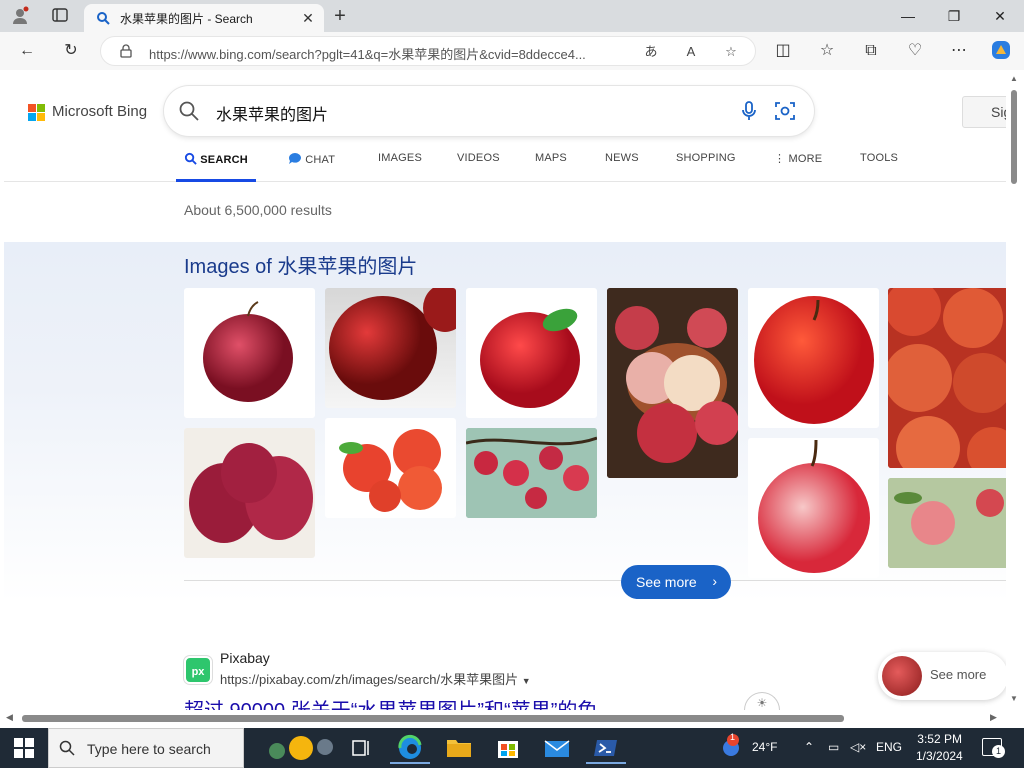 The image size is (1024, 769). What do you see at coordinates (526, 681) in the screenshot?
I see `caret-down-icon: ▼` at bounding box center [526, 681].